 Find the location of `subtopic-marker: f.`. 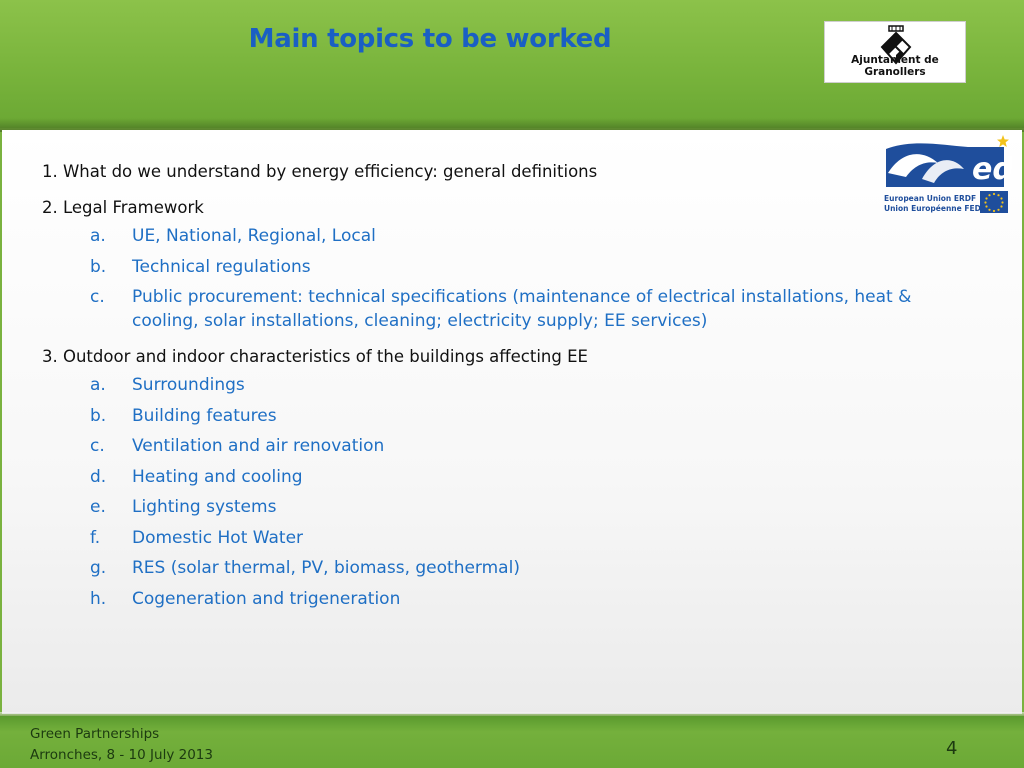

subtopic-marker: f. is located at coordinates (95, 537).